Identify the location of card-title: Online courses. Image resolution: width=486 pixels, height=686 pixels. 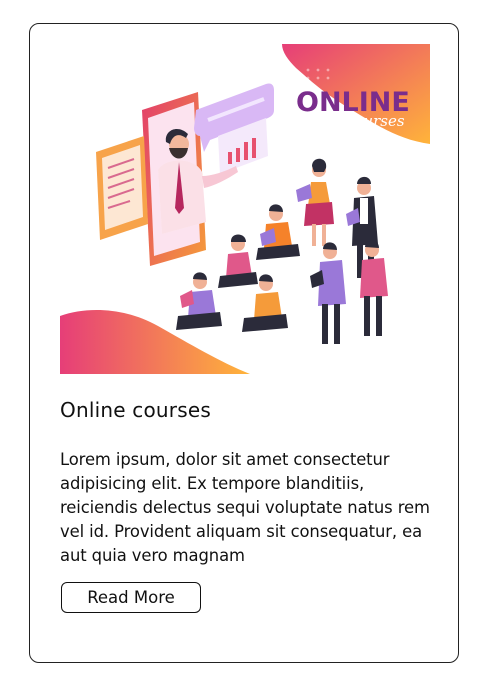
(135, 410).